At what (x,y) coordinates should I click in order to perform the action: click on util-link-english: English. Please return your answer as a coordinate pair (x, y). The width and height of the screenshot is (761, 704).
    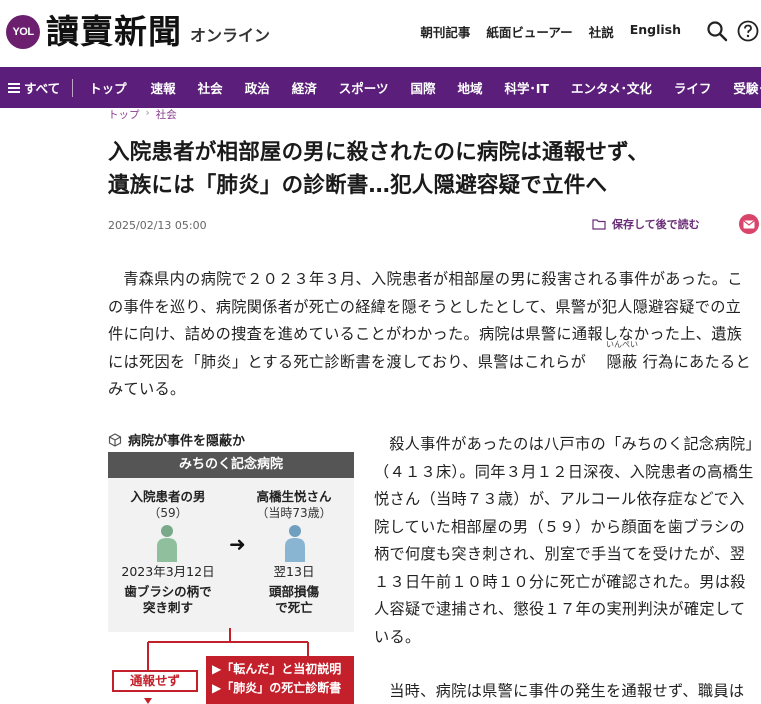
    Looking at the image, I should click on (655, 31).